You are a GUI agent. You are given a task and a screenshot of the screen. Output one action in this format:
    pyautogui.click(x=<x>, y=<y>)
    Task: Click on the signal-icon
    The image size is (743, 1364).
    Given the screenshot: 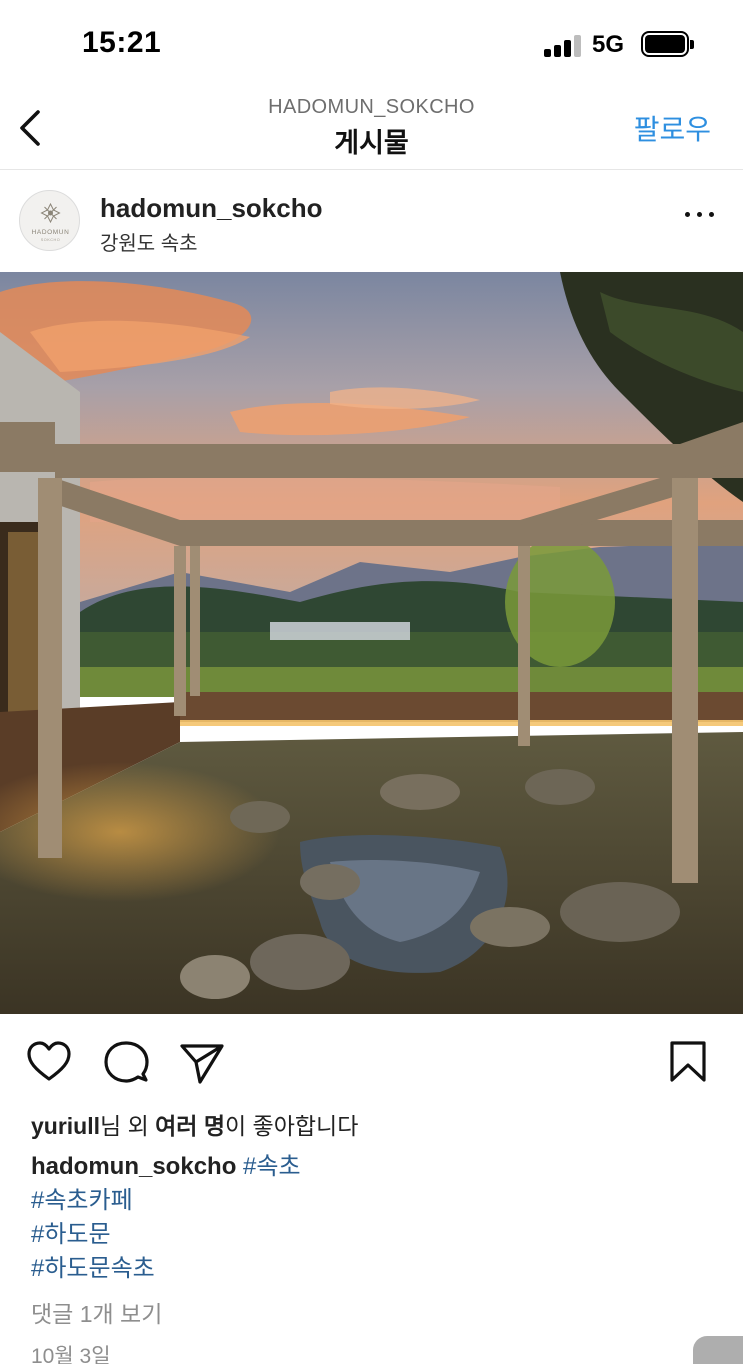 What is the action you would take?
    pyautogui.click(x=563, y=45)
    